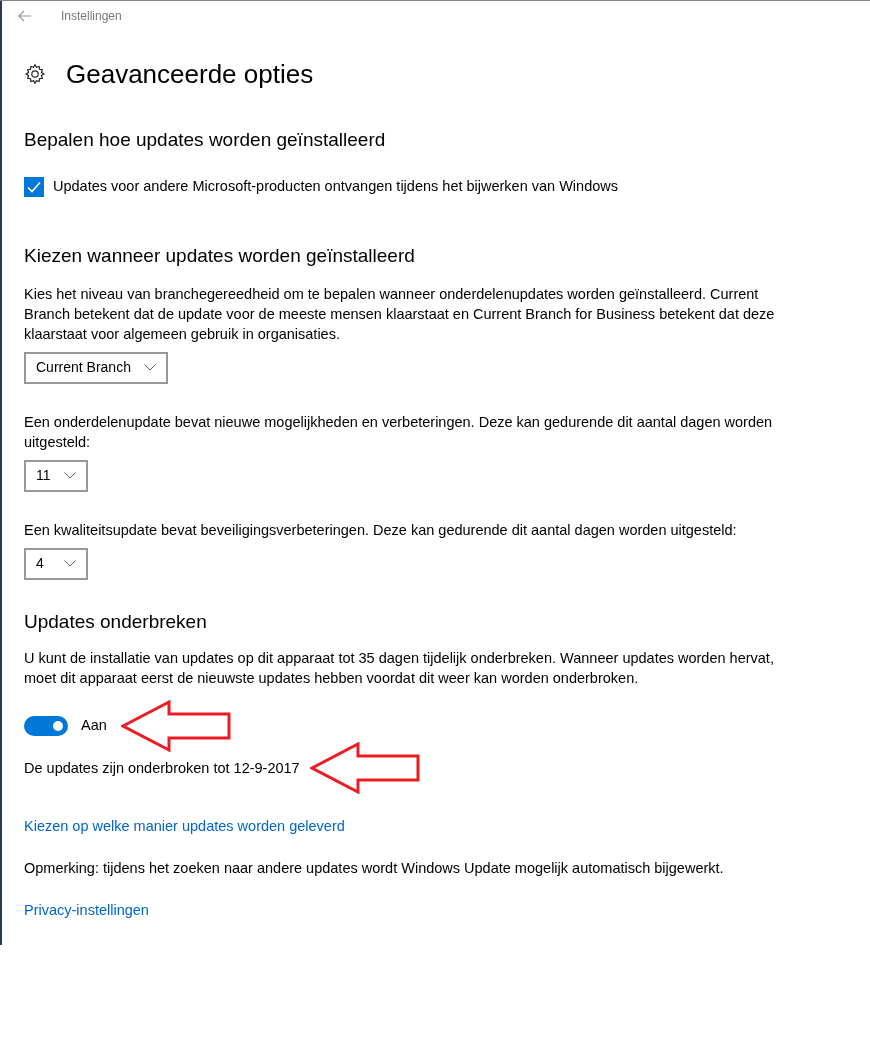 The width and height of the screenshot is (870, 1040). What do you see at coordinates (25, 16) in the screenshot?
I see `back-arrow-icon` at bounding box center [25, 16].